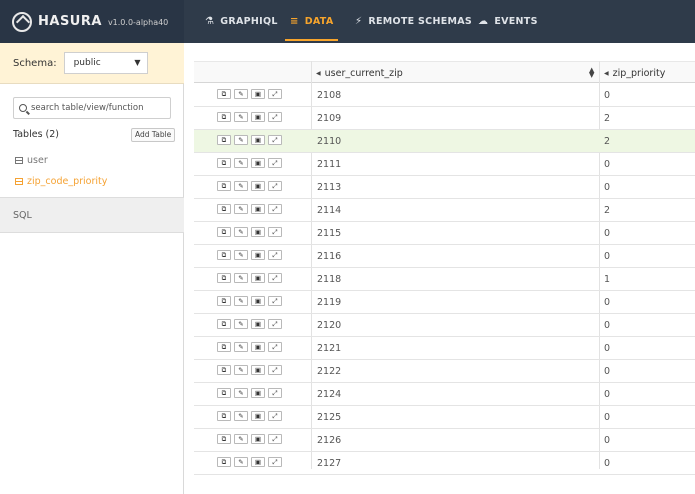 Image resolution: width=695 pixels, height=494 pixels. Describe the element at coordinates (105, 63) in the screenshot. I see `schema-select: public ▼` at that location.